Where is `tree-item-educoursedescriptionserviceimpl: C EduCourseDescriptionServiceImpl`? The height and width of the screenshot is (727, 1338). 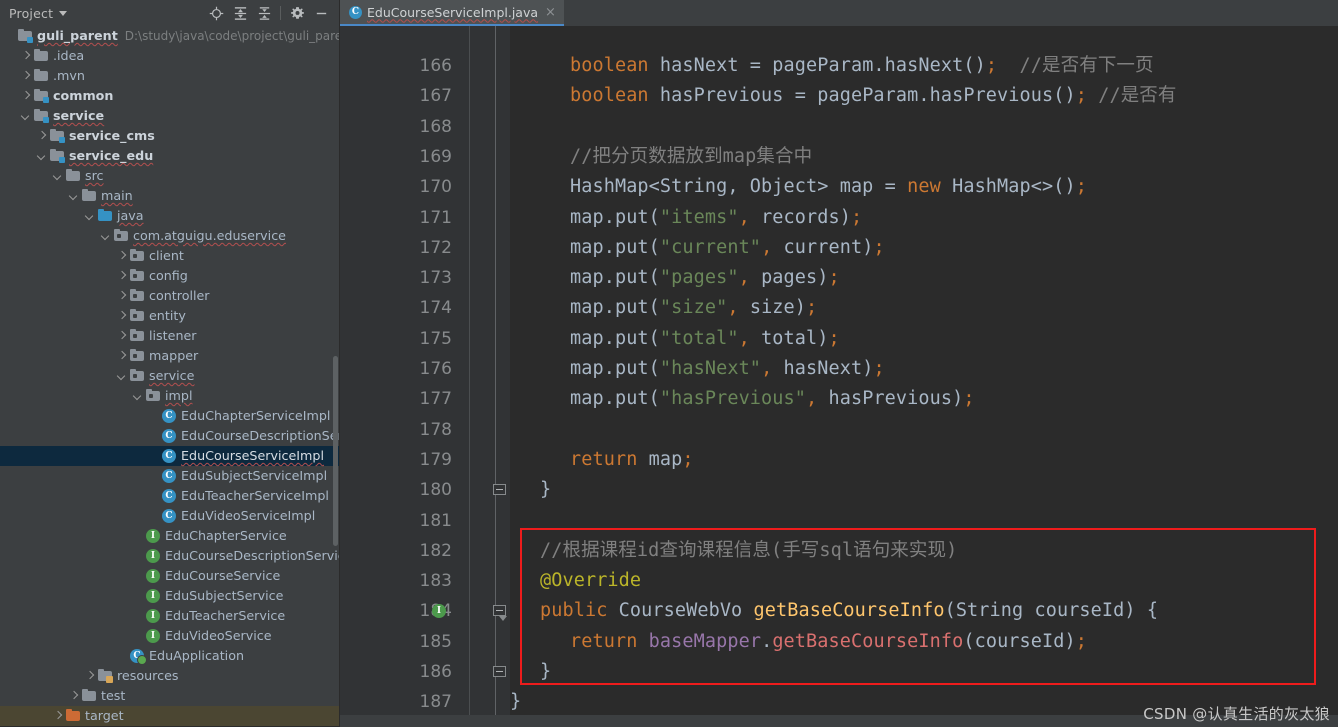
tree-item-educoursedescriptionserviceimpl: C EduCourseDescriptionServiceImpl is located at coordinates (169, 436).